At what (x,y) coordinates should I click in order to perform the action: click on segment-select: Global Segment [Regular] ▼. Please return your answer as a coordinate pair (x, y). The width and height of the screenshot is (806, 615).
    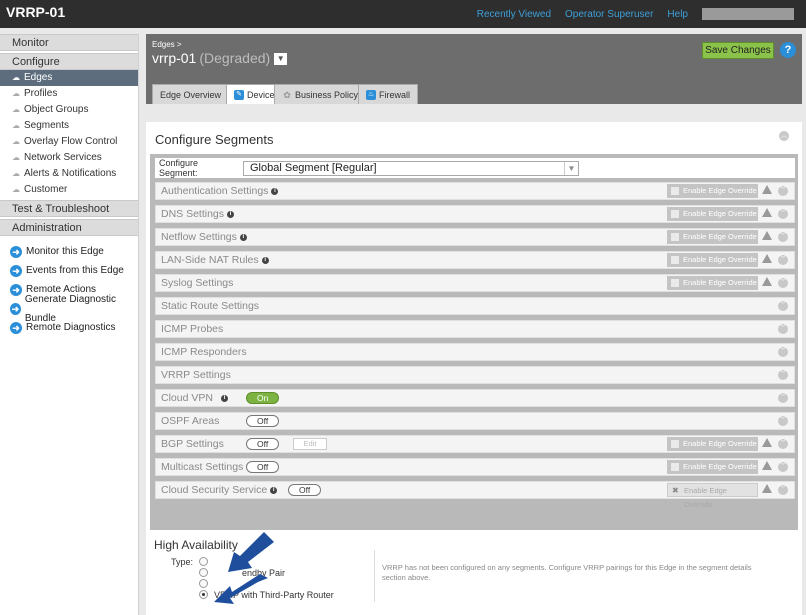
    Looking at the image, I should click on (411, 168).